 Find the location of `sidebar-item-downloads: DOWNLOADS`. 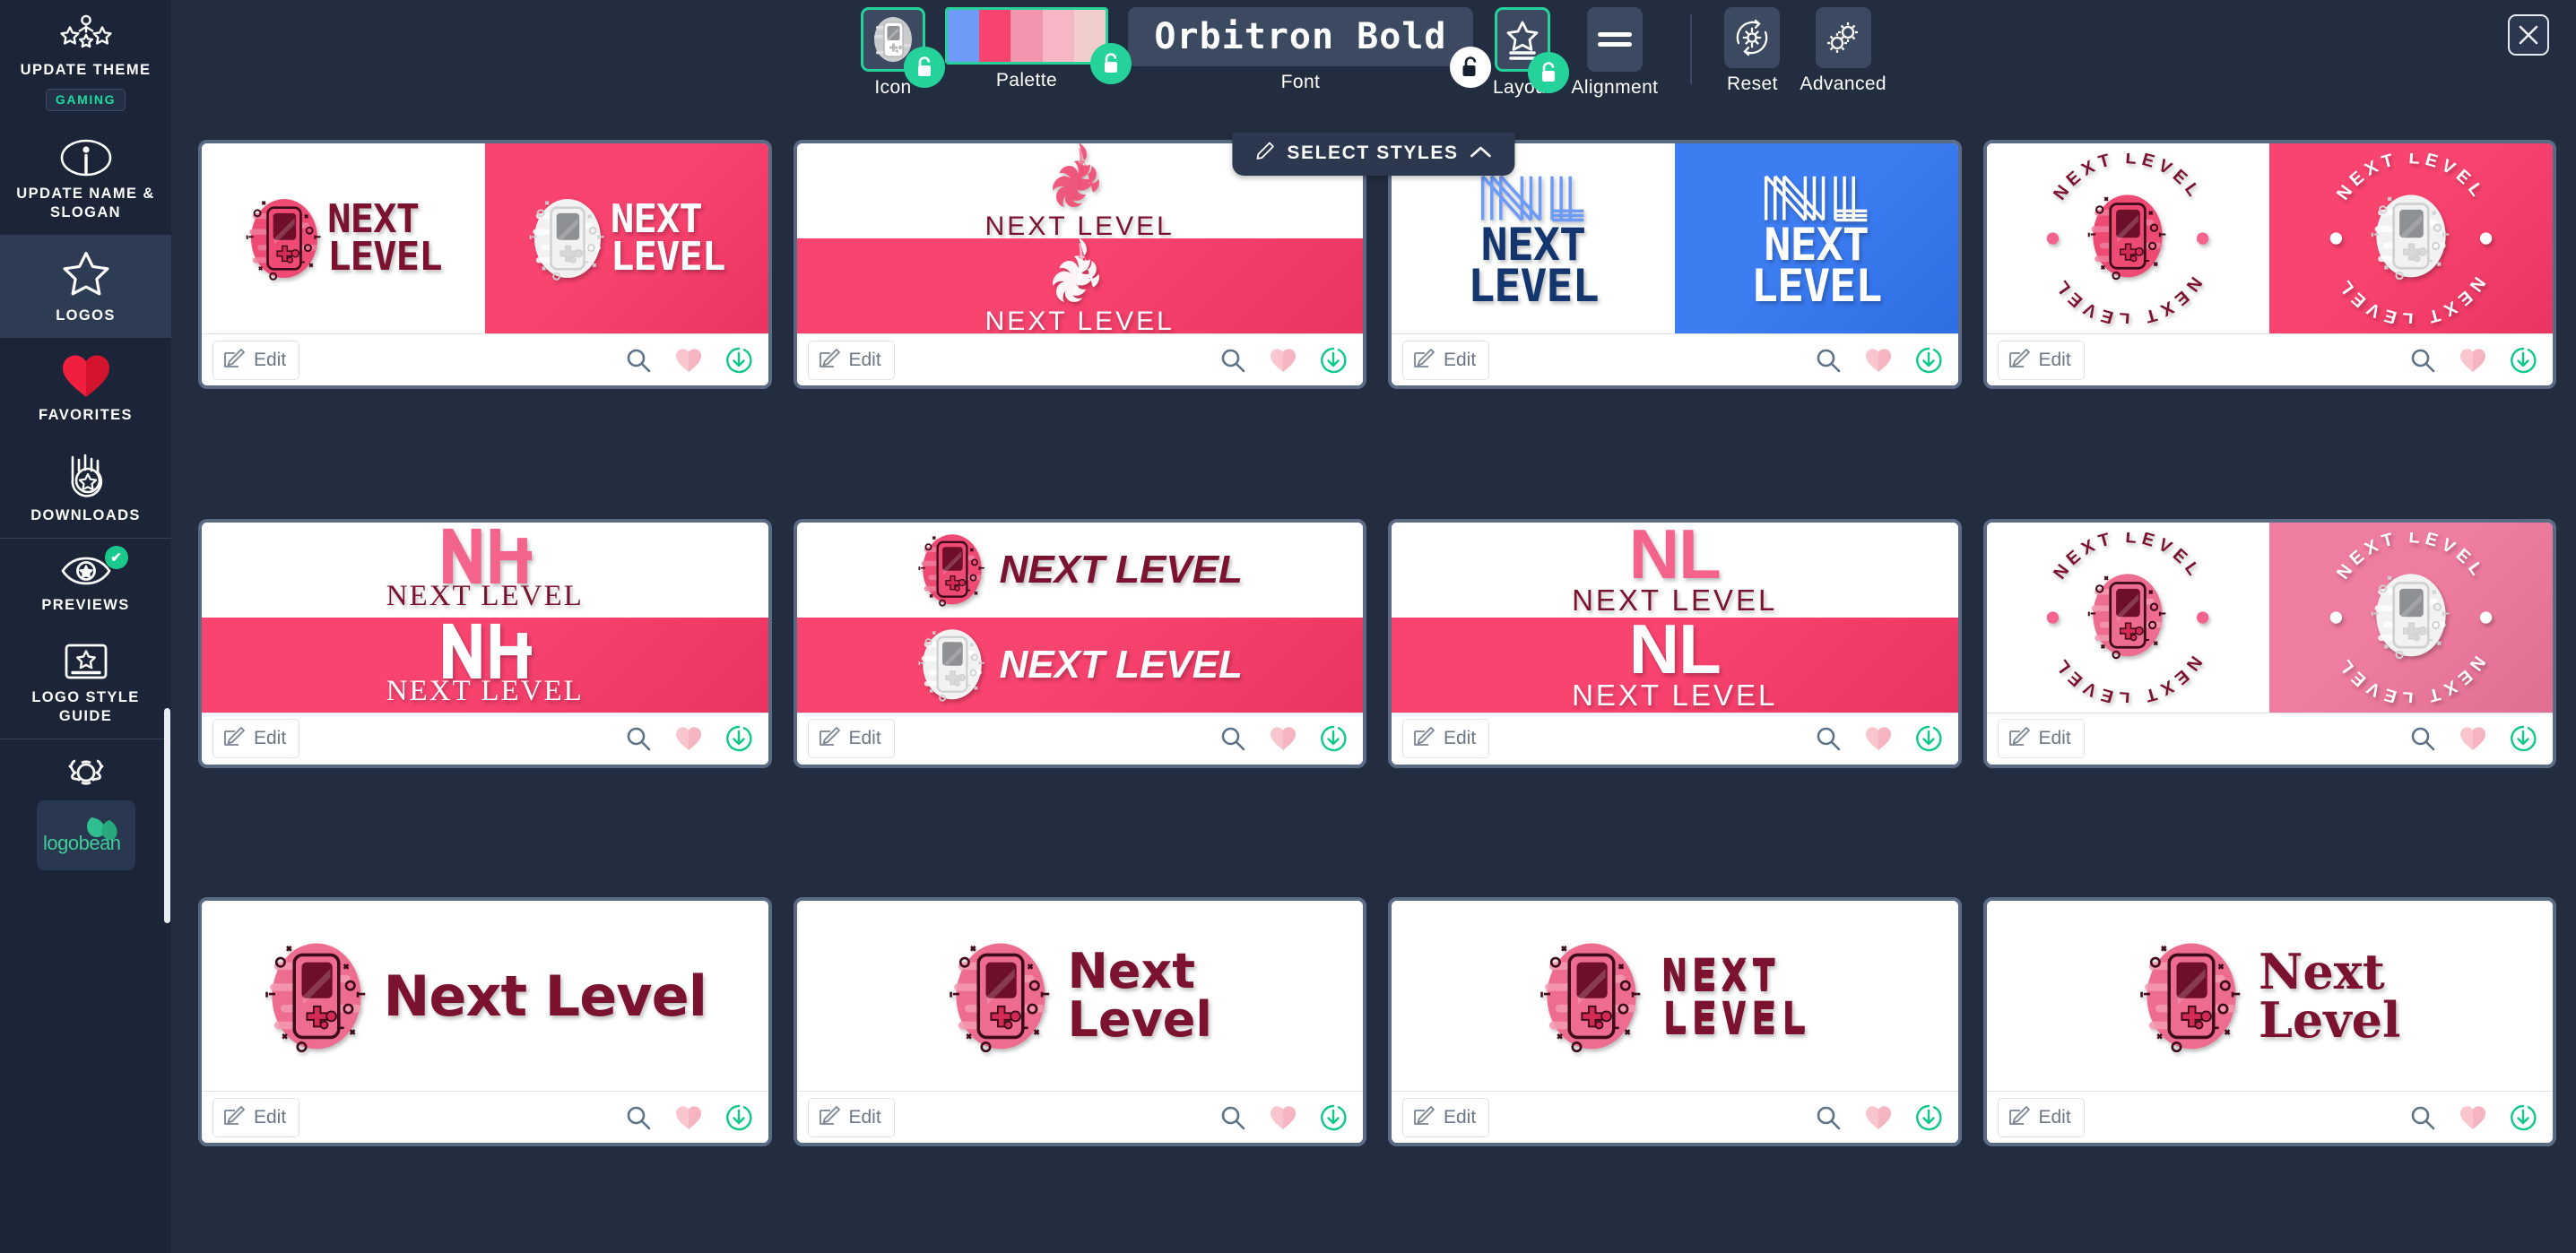

sidebar-item-downloads: DOWNLOADS is located at coordinates (85, 488).